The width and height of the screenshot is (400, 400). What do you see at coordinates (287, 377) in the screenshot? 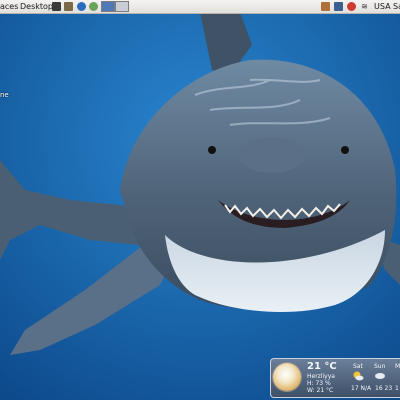
I see `weather-current-icon` at bounding box center [287, 377].